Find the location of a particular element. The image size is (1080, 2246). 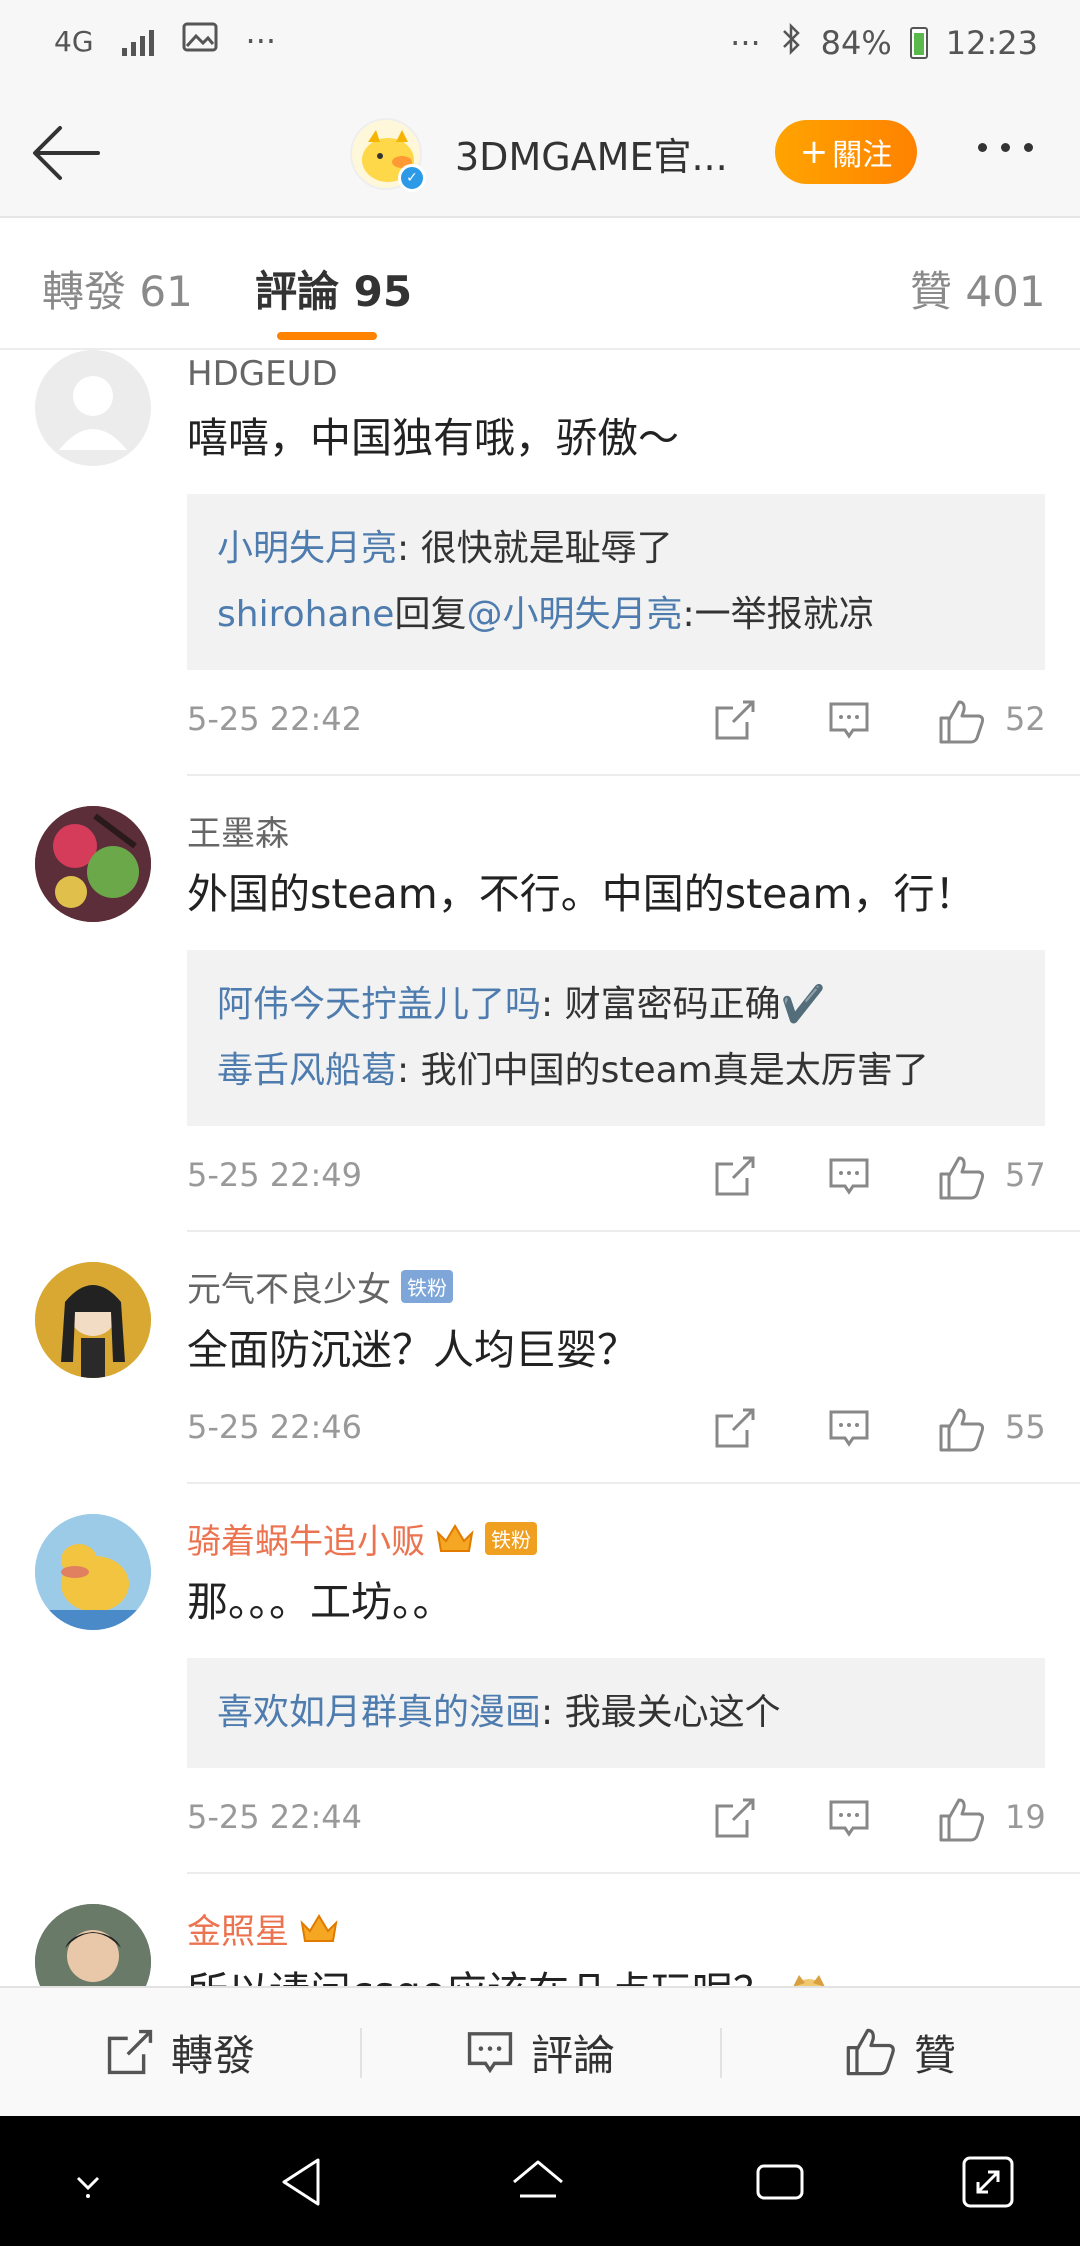

doge-emoji-icon is located at coordinates (809, 1980).